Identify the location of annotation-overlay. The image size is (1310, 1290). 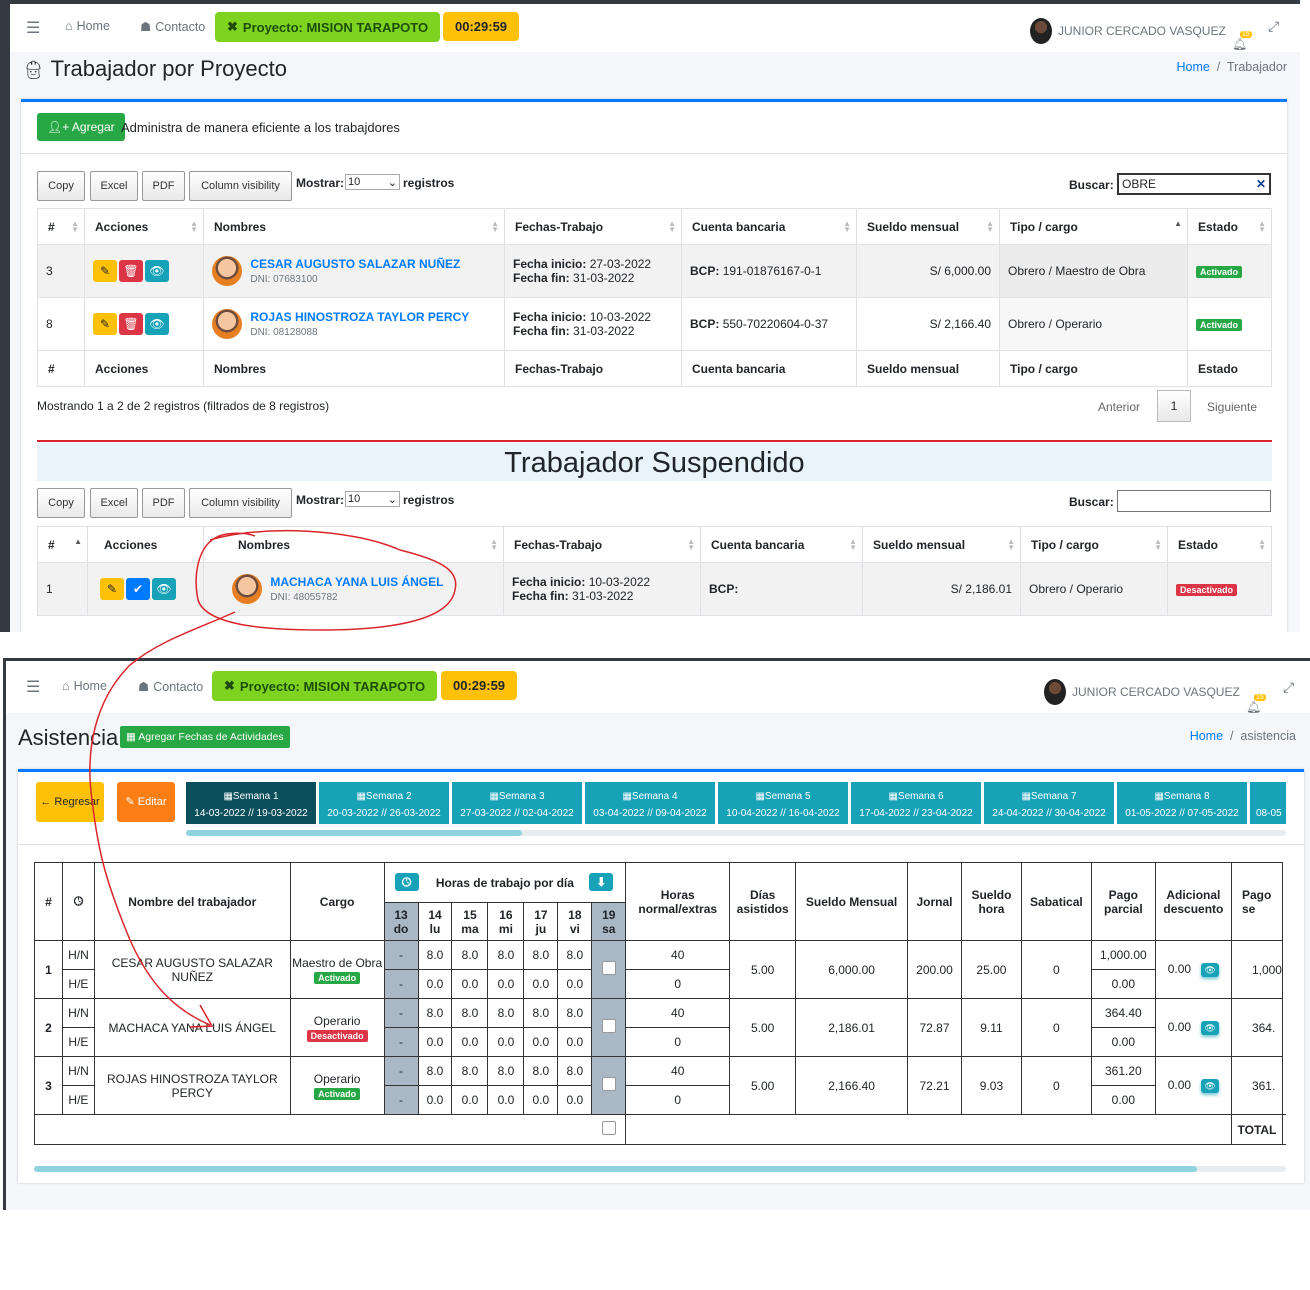
(273, 778).